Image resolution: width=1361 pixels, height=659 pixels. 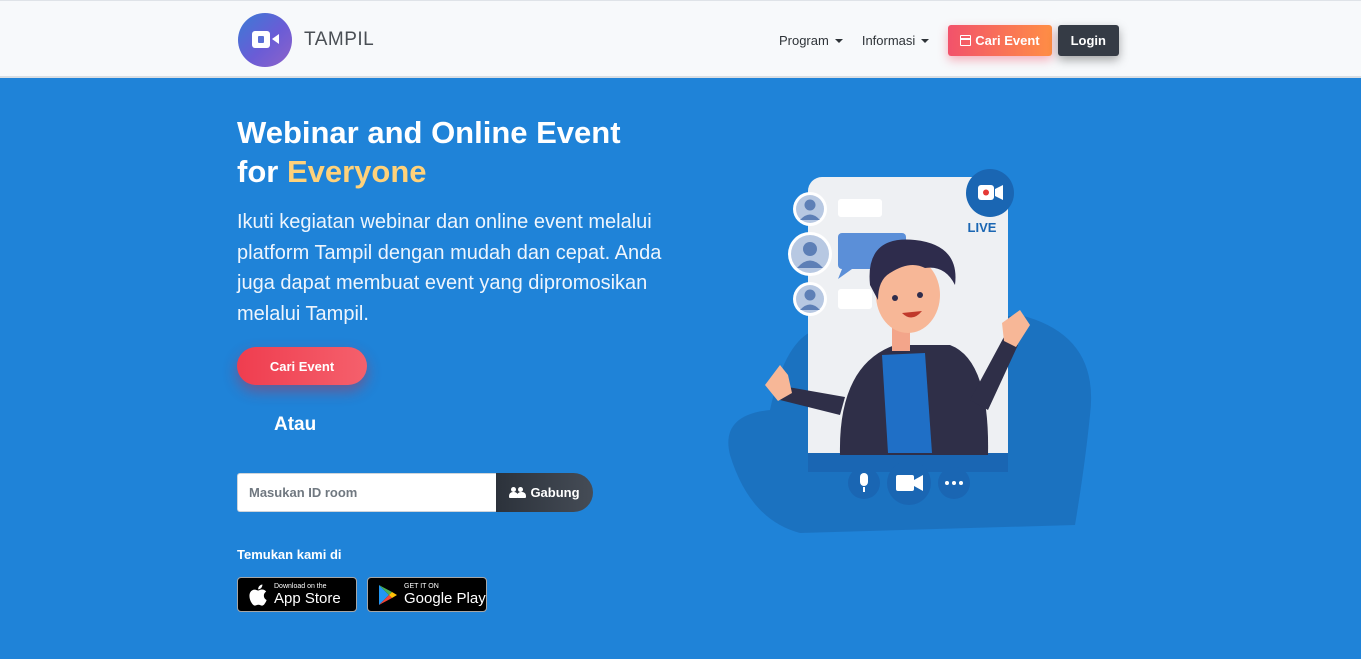 I want to click on nav-menu: Program Informasi Cari Event Login, so click(x=949, y=40).